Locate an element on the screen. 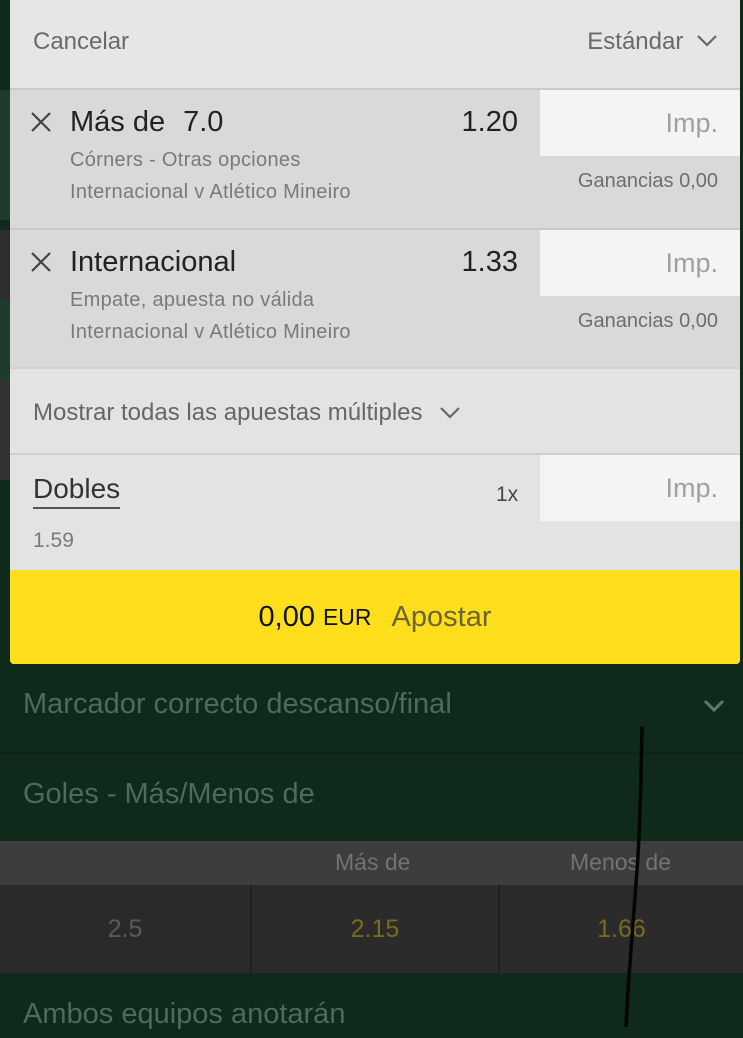 The width and height of the screenshot is (743, 1038). doubles-odds: 1.59 is located at coordinates (53, 540).